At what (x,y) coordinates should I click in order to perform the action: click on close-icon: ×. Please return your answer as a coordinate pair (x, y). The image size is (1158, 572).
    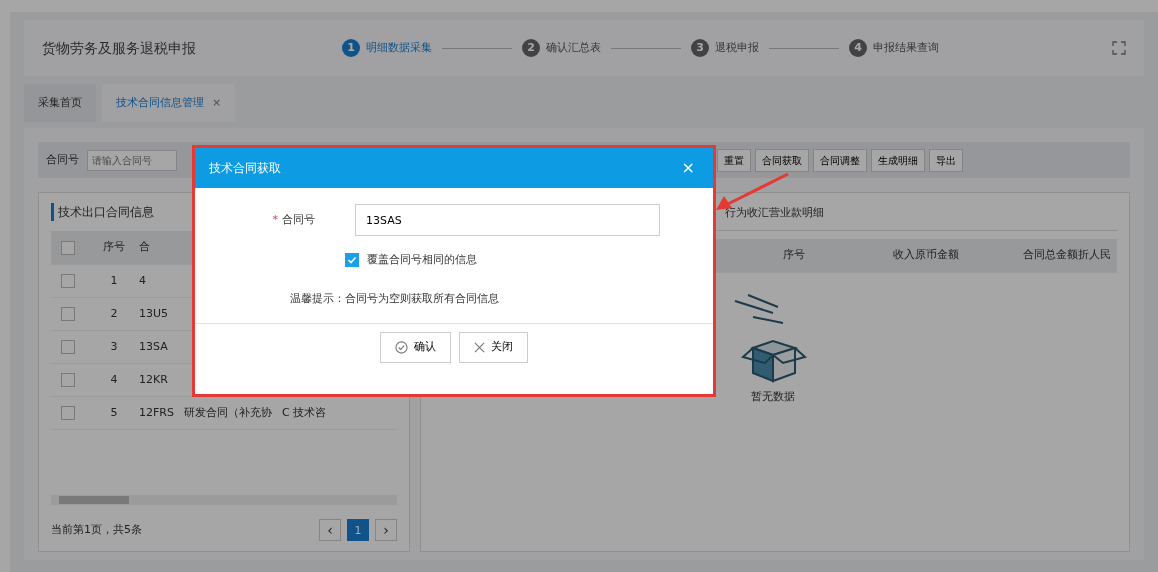
    Looking at the image, I should click on (217, 103).